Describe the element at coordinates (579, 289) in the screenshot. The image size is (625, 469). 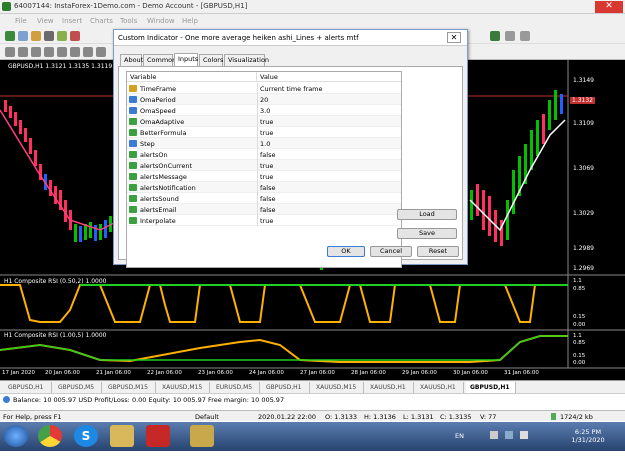
I see `rsi1-scale-2: 0.85` at that location.